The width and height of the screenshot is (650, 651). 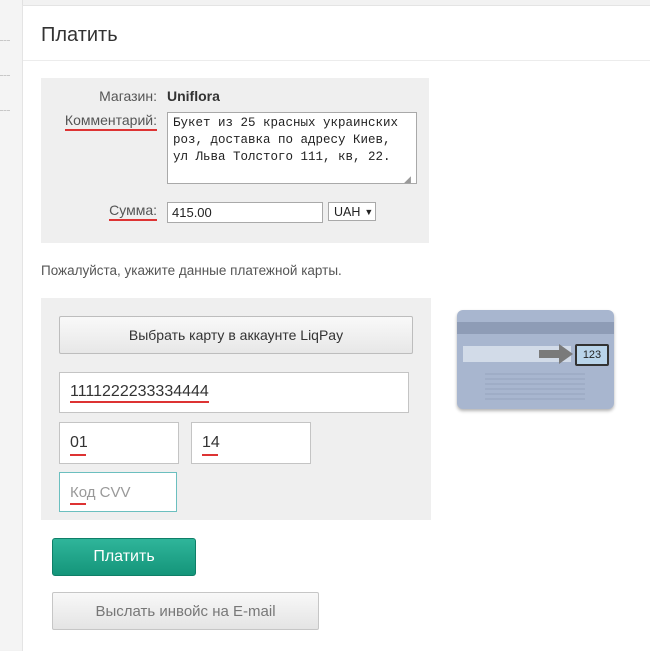 What do you see at coordinates (79, 35) in the screenshot?
I see `page-title: Платить` at bounding box center [79, 35].